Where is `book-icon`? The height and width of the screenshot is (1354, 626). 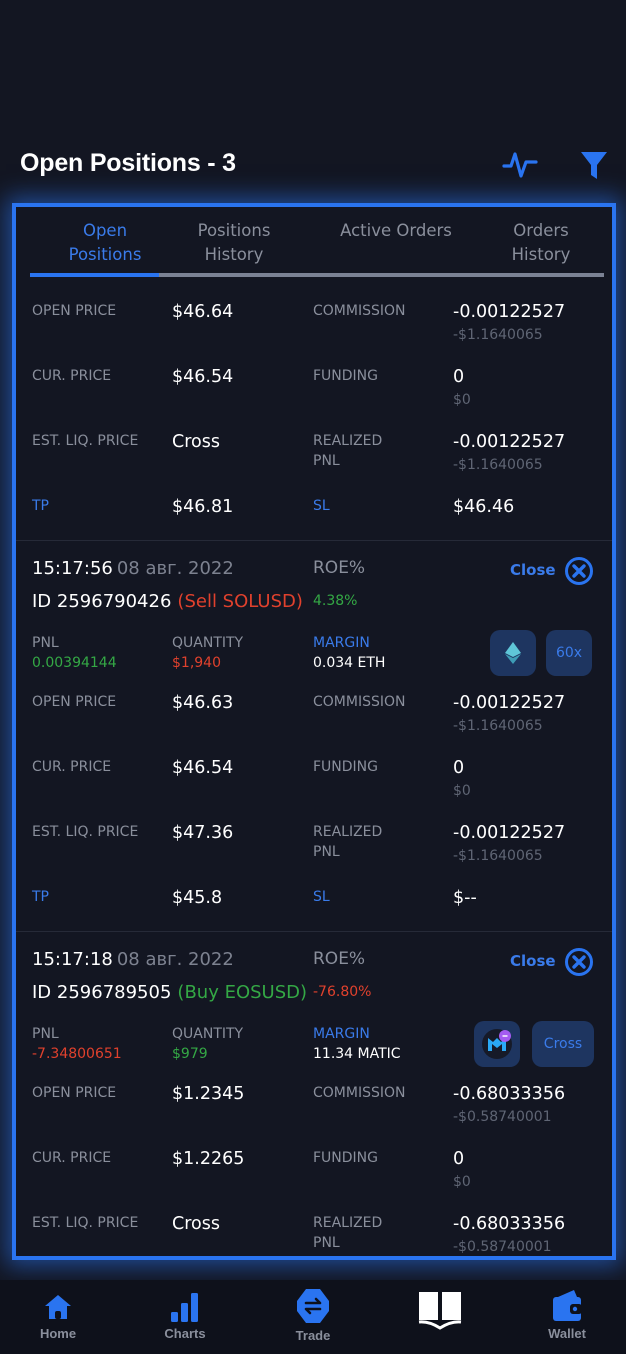
book-icon is located at coordinates (440, 1311).